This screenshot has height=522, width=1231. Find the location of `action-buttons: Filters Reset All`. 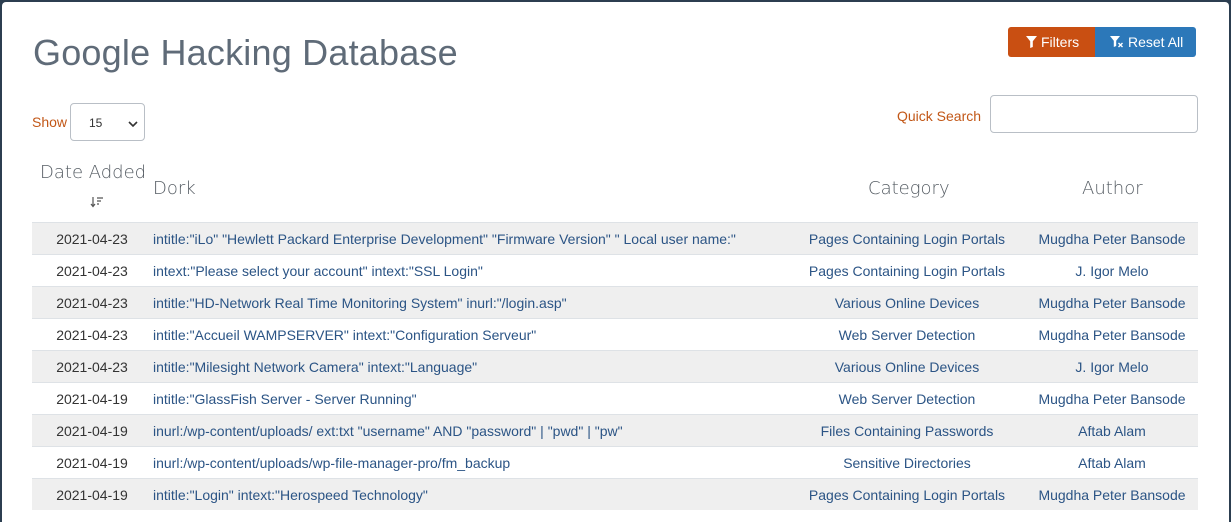

action-buttons: Filters Reset All is located at coordinates (1102, 42).